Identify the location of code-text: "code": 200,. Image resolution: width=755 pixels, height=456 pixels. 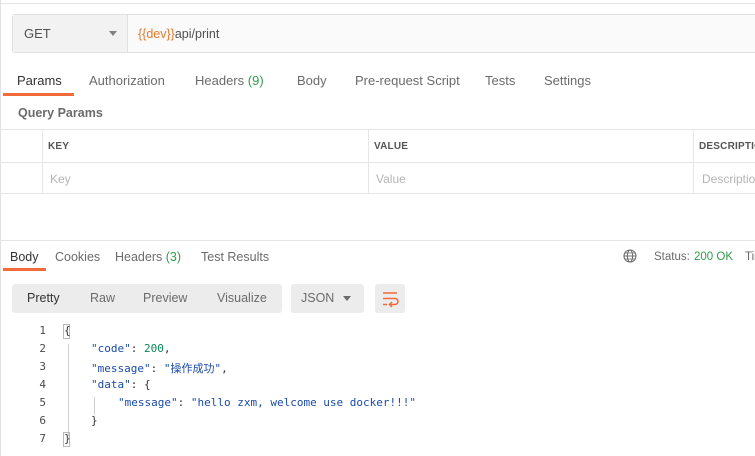
(131, 348).